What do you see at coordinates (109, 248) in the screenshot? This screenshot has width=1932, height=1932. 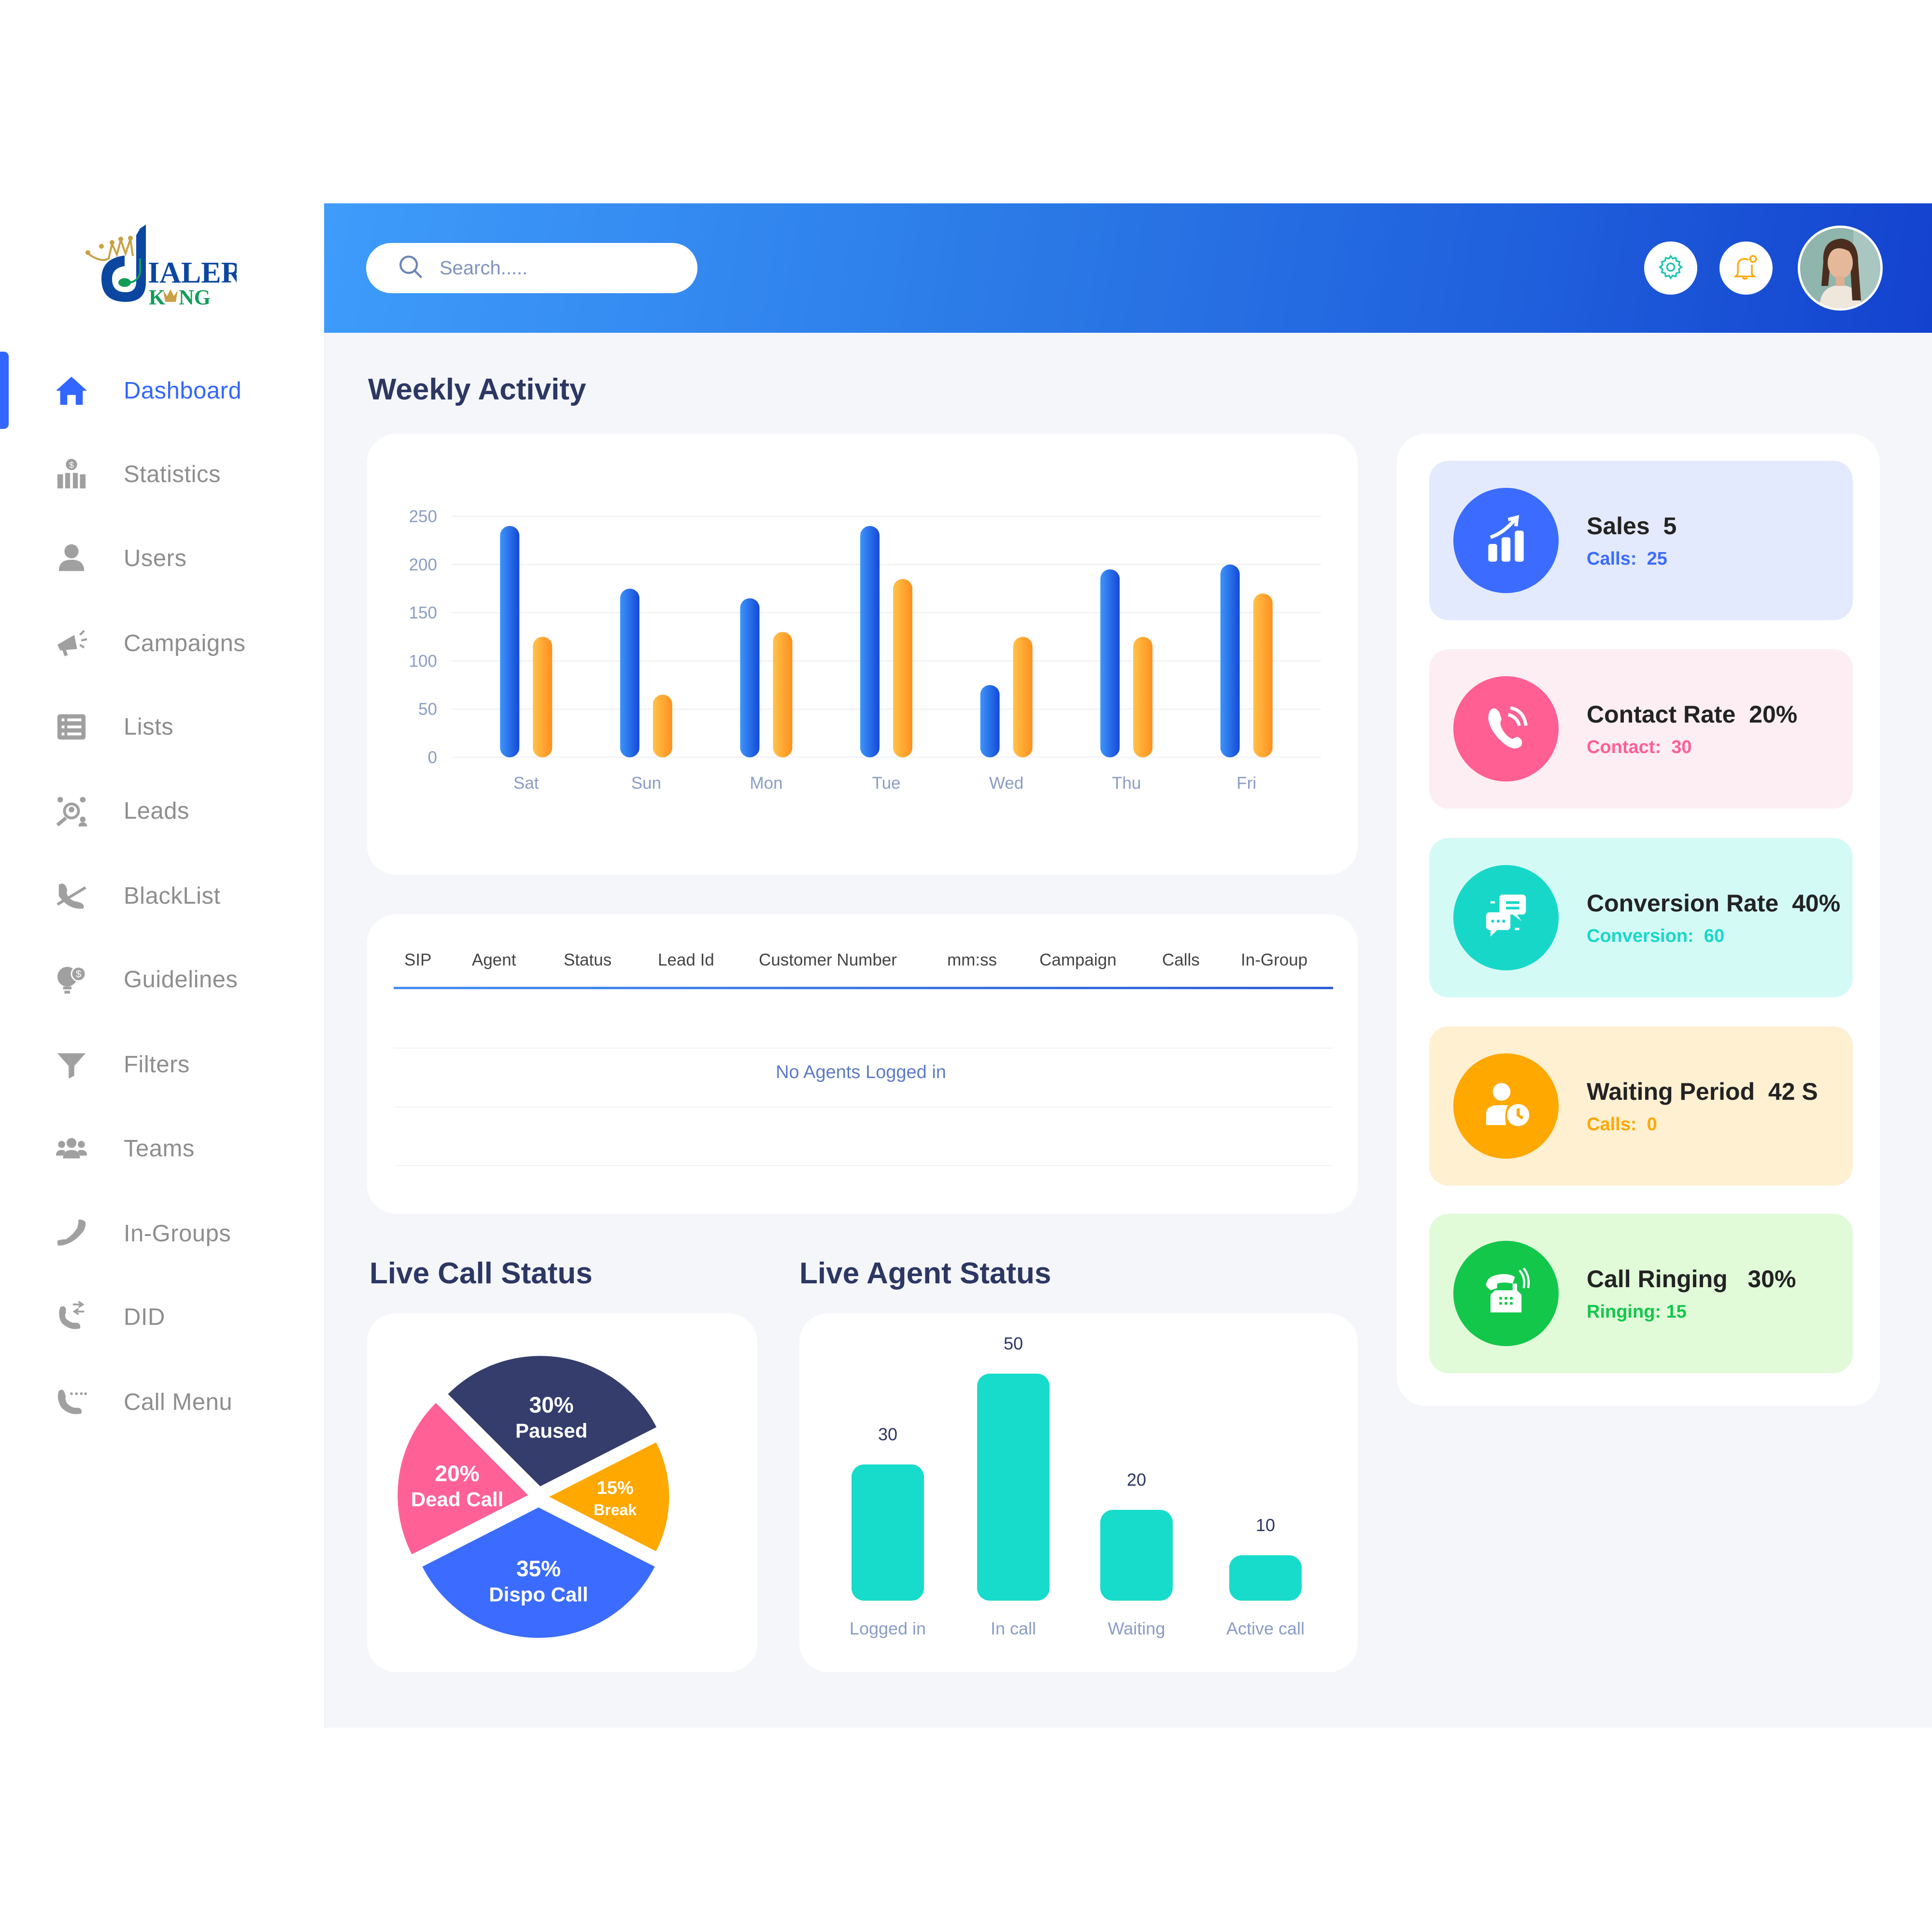 I see `crown-icon` at bounding box center [109, 248].